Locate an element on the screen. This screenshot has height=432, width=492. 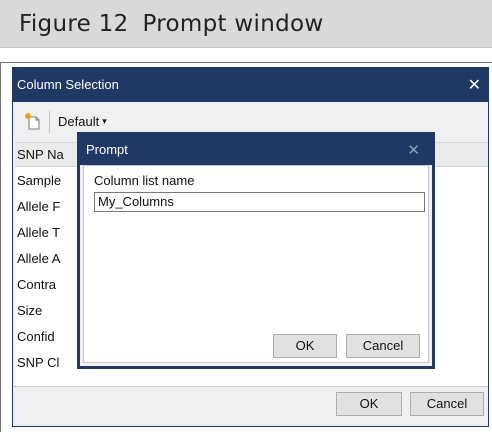
figure-caption-band: Figure 12 Prompt window is located at coordinates (246, 24).